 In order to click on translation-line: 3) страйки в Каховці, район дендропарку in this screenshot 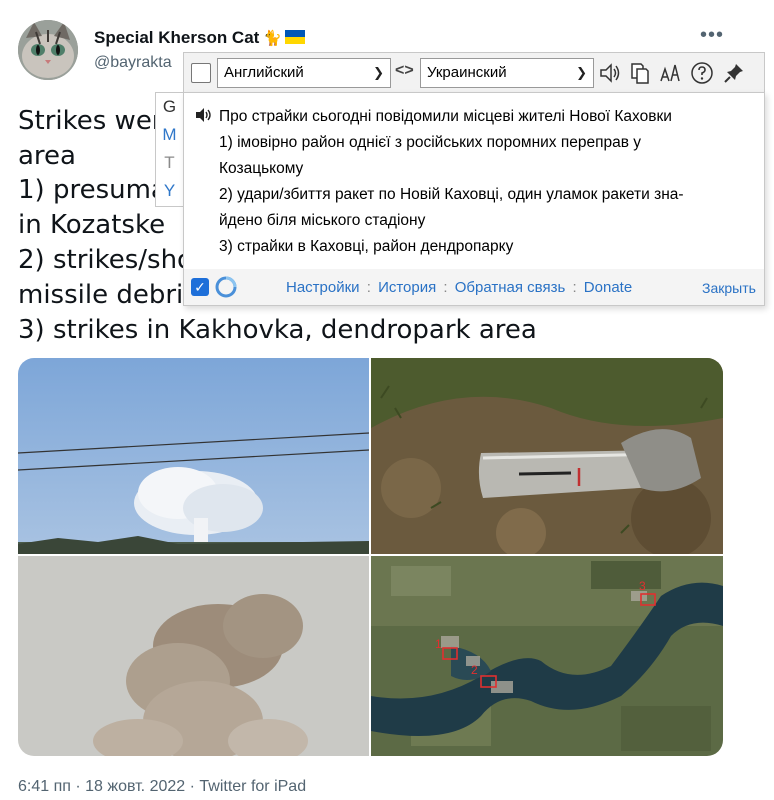, I will do `click(366, 246)`.